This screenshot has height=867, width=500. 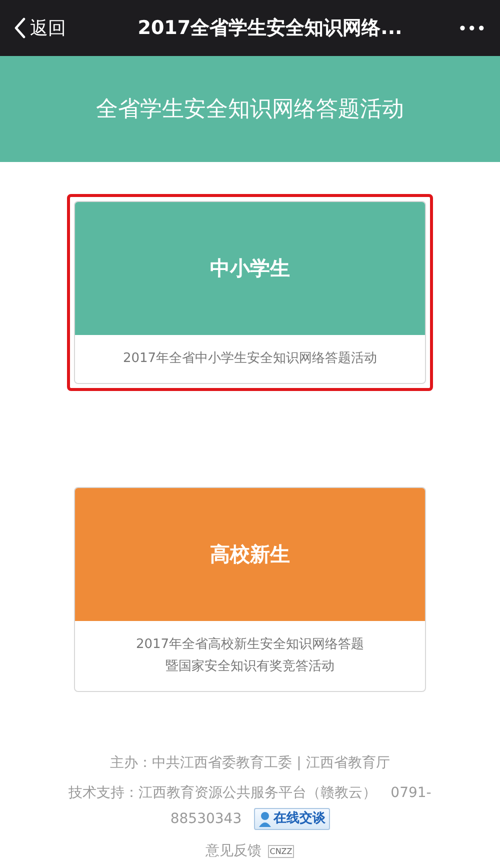 What do you see at coordinates (20, 28) in the screenshot?
I see `back-chevron-icon` at bounding box center [20, 28].